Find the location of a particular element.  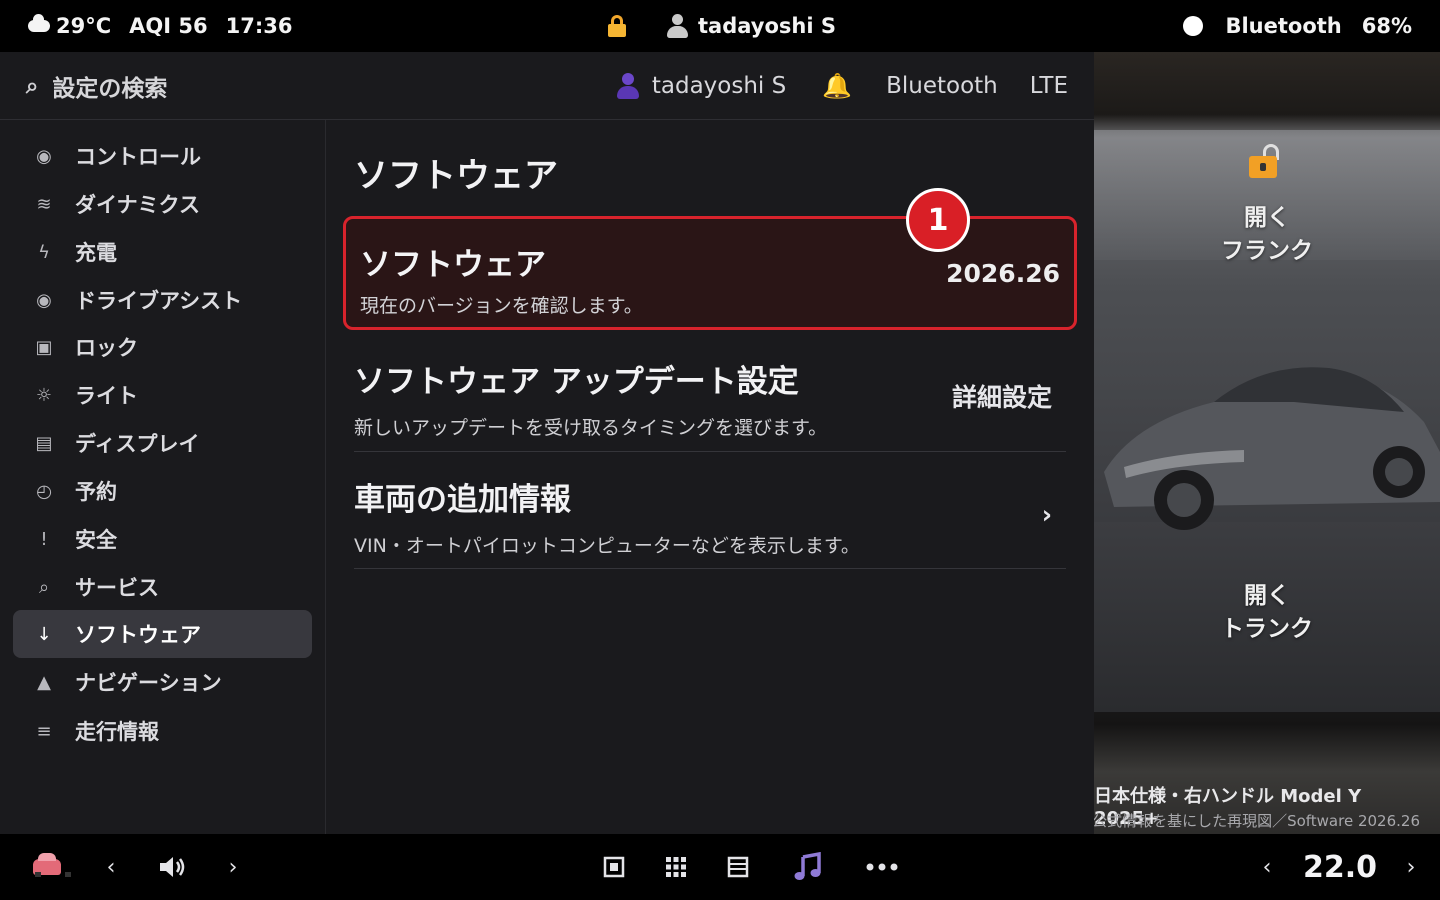

frunk-label-line1: 開く is located at coordinates (1267, 218).